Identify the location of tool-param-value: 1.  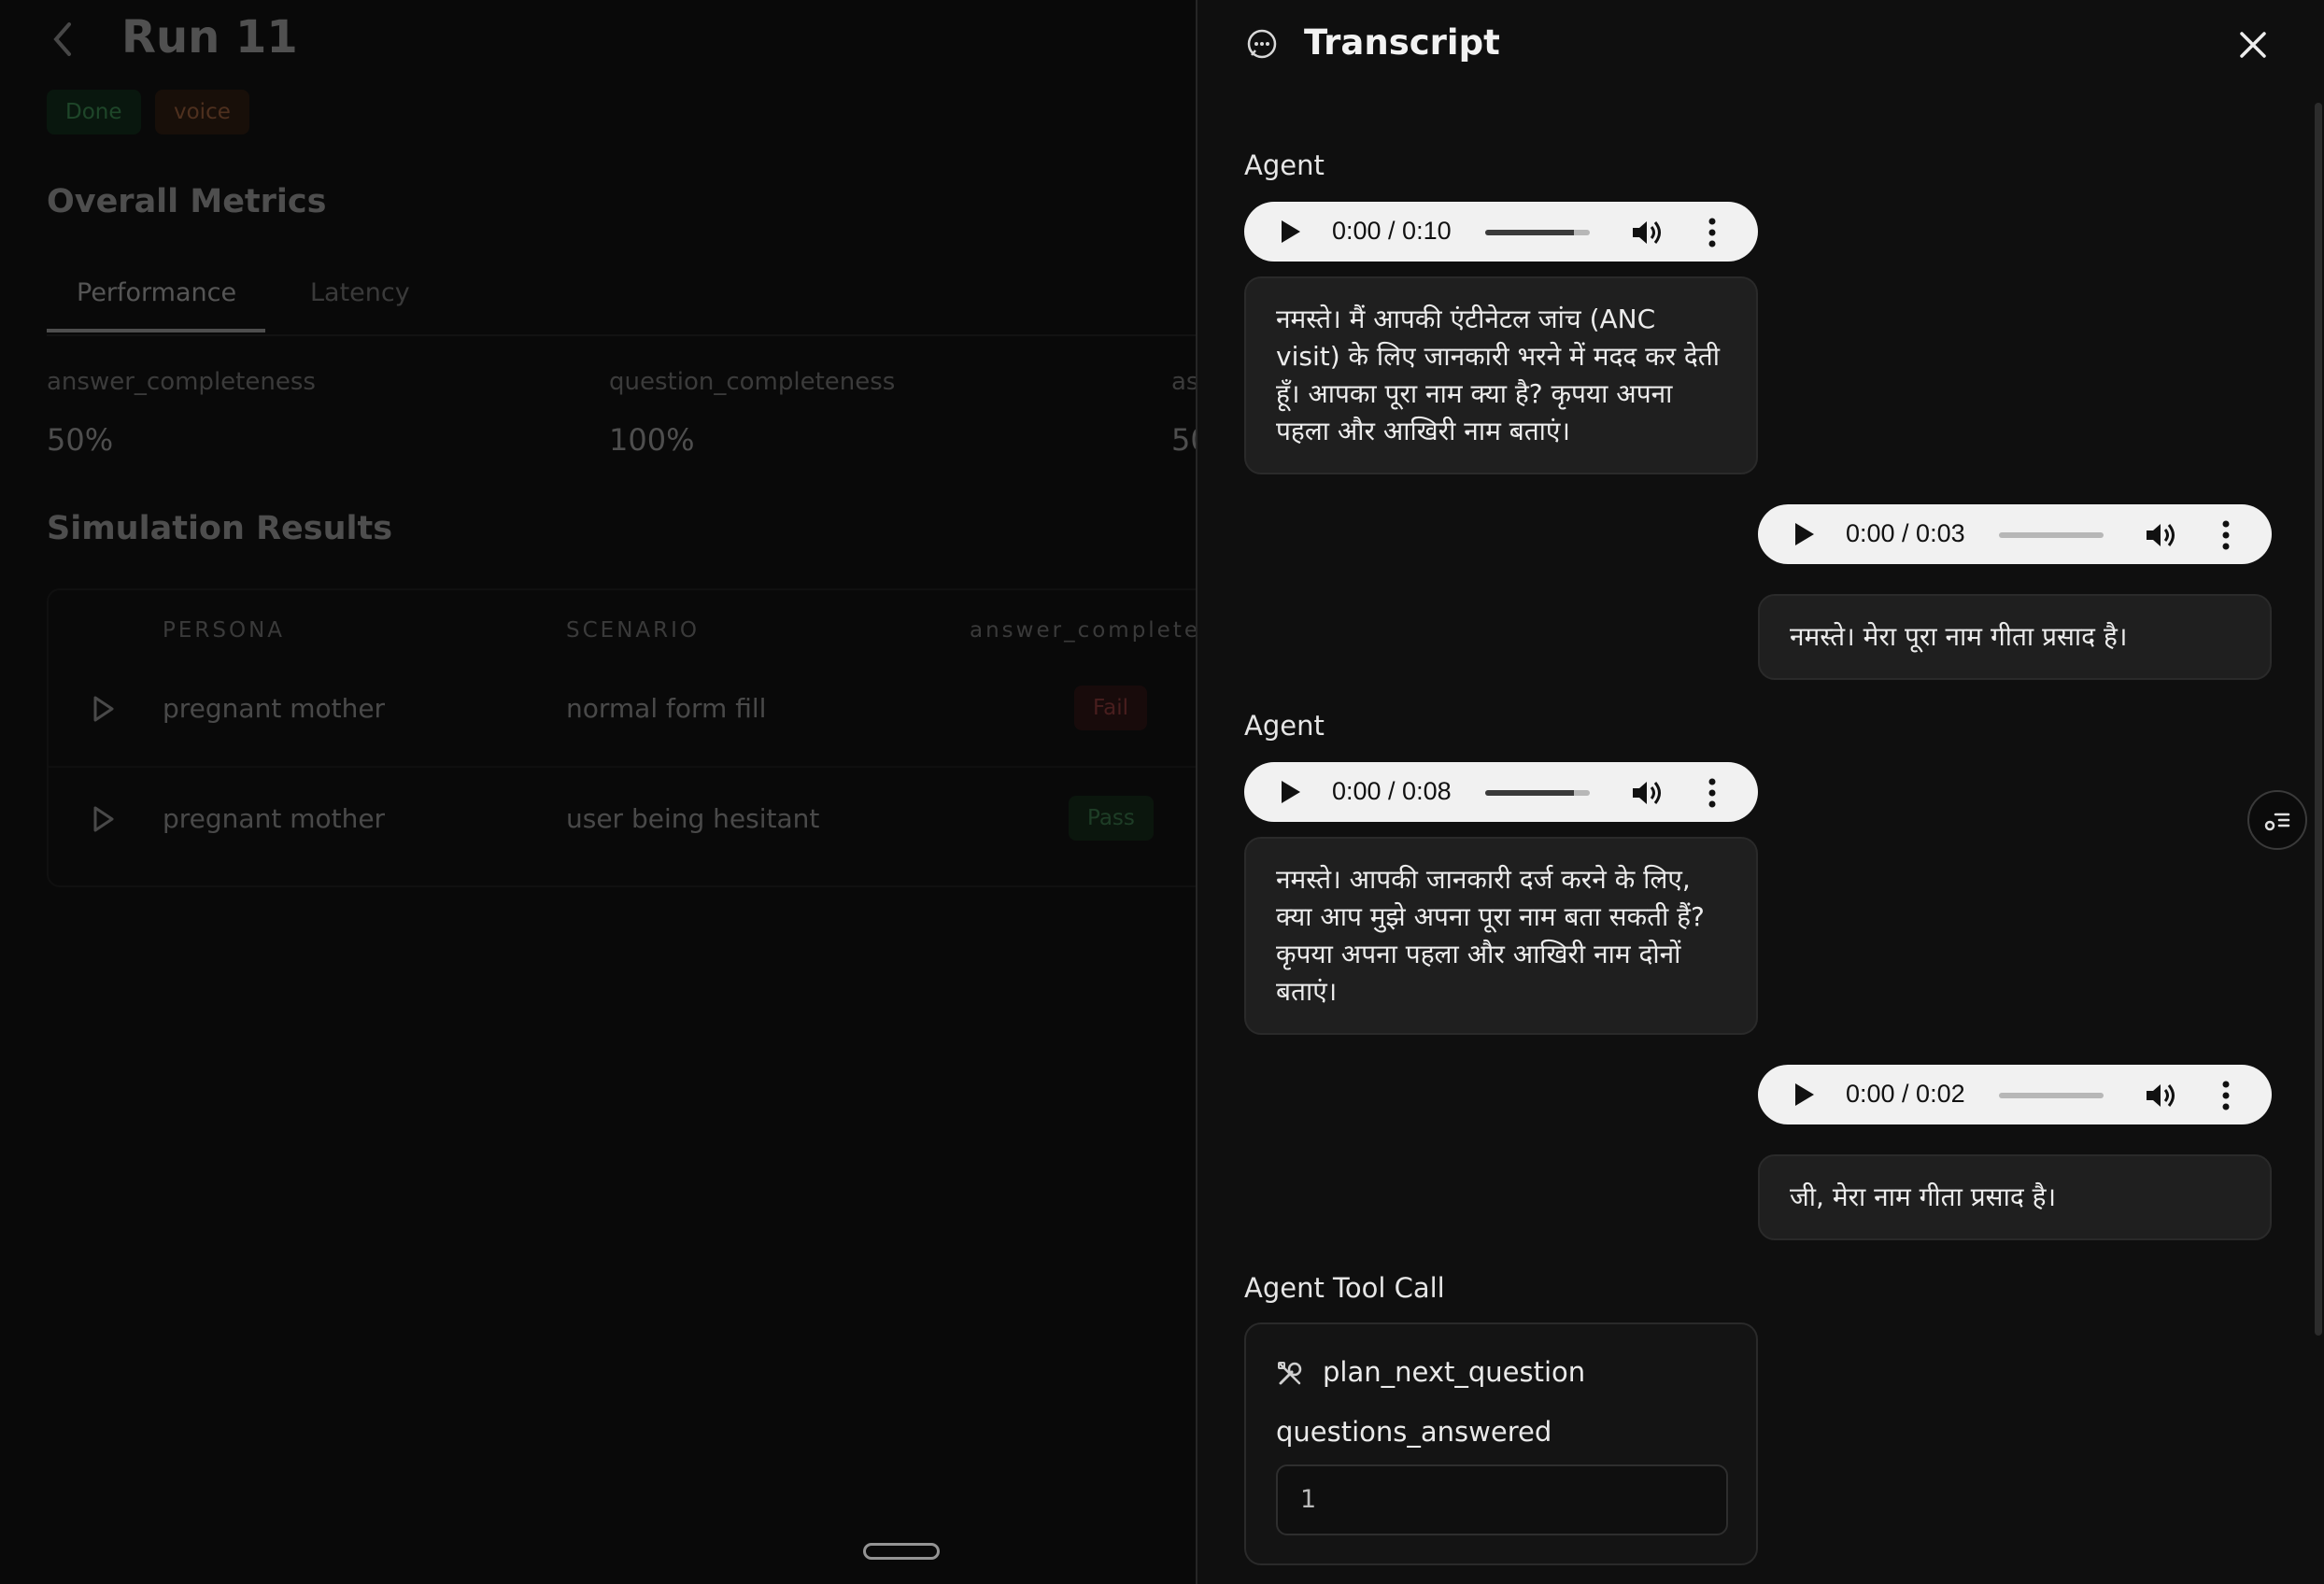
(1502, 1500).